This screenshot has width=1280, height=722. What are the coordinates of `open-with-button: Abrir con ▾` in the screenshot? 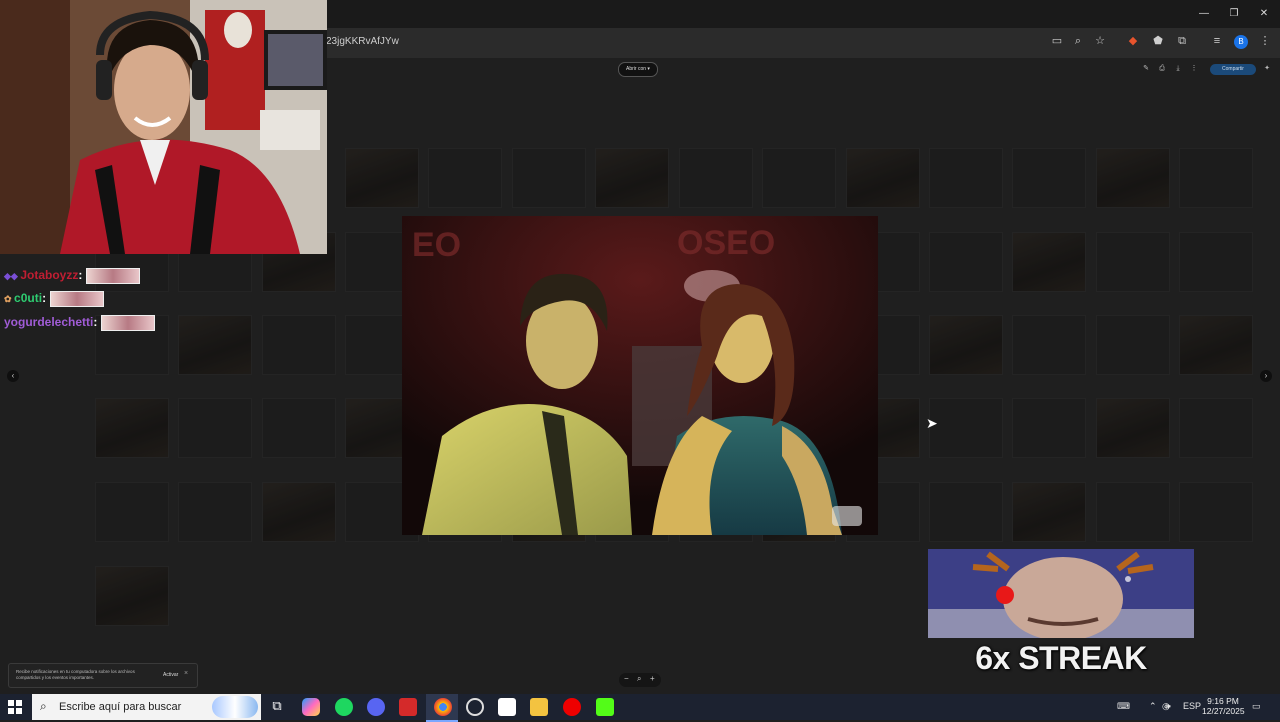 It's located at (638, 69).